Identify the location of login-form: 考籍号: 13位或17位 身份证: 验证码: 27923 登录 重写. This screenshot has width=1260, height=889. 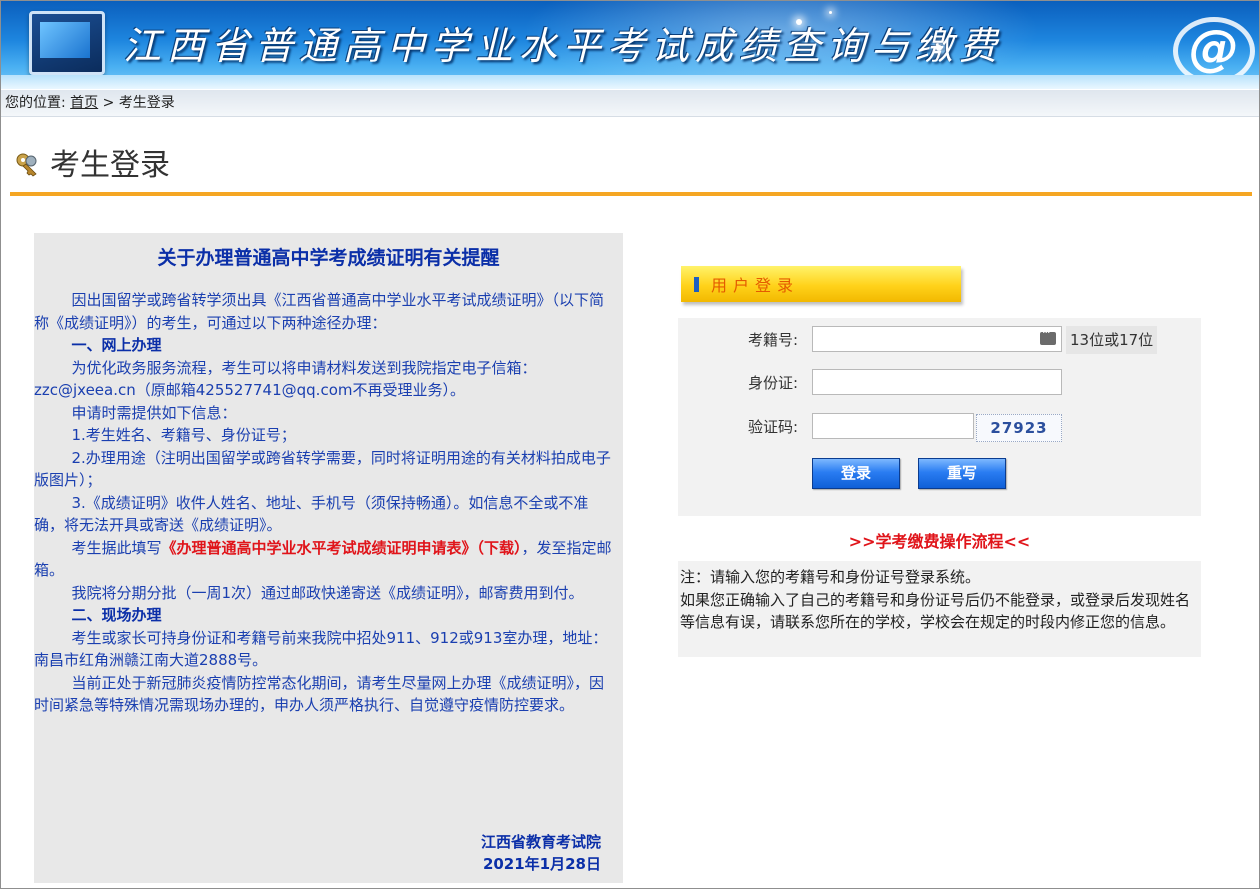
(939, 417).